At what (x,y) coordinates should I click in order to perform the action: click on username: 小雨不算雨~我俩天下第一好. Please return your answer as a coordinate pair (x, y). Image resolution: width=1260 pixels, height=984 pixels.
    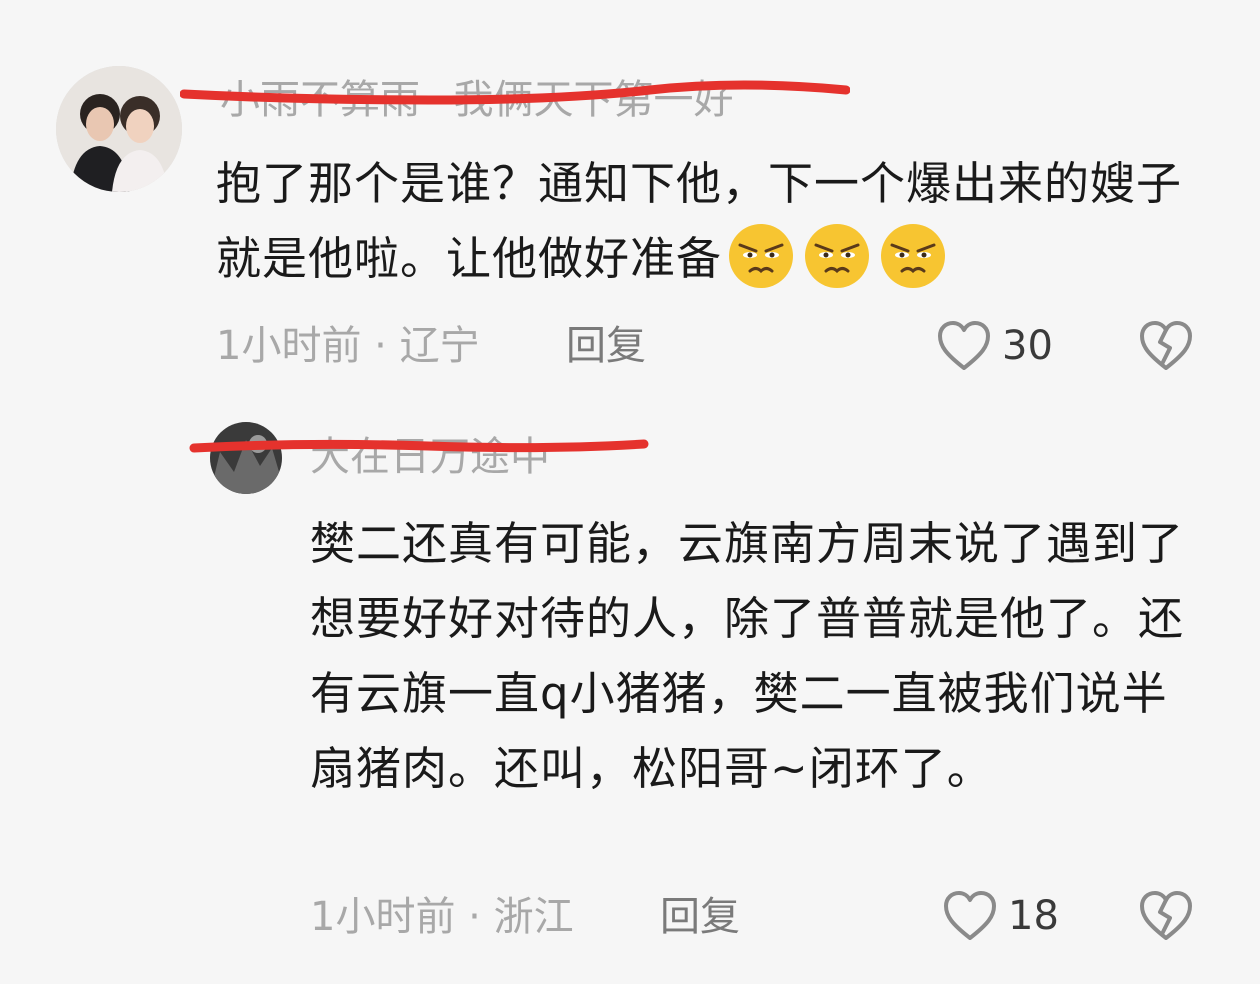
    Looking at the image, I should click on (477, 100).